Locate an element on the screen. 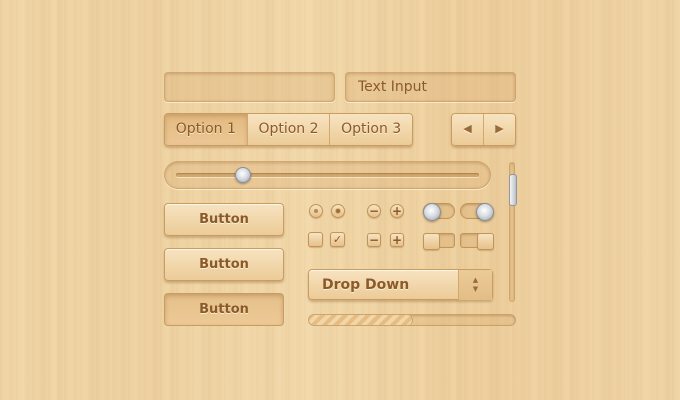  checkbox-2: ✓ is located at coordinates (337, 239).